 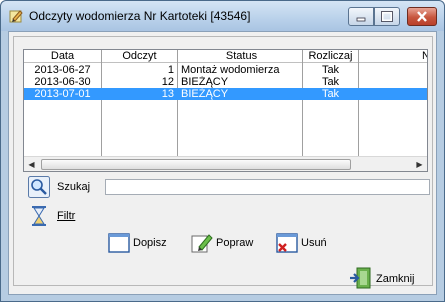 I want to click on edit-pencil-icon, so click(x=202, y=243).